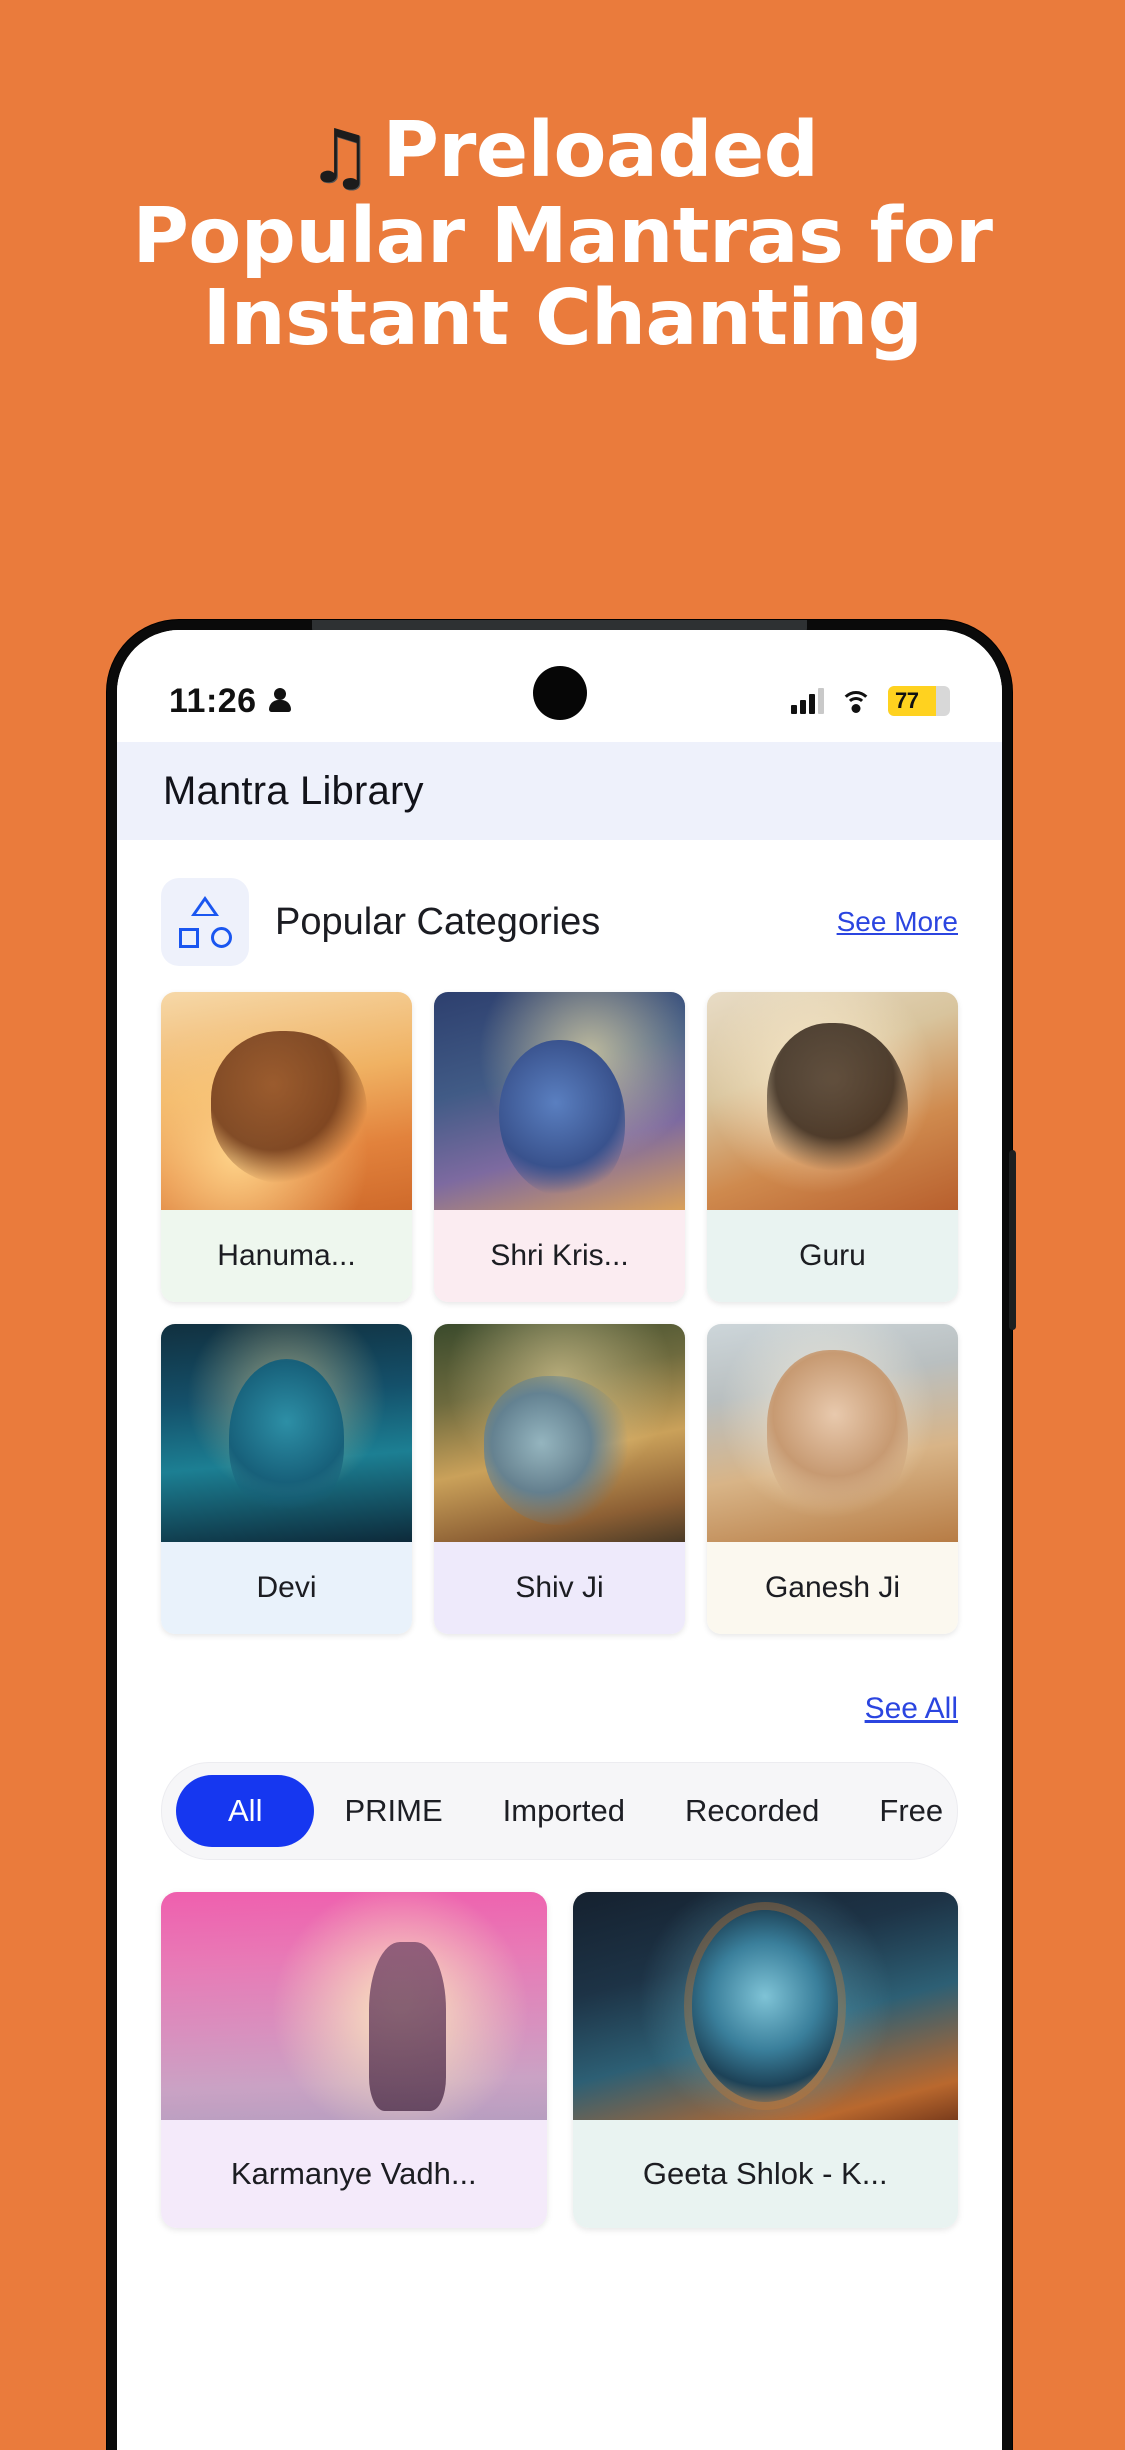 This screenshot has height=2450, width=1125. I want to click on category-label: Ganesh Ji, so click(832, 1588).